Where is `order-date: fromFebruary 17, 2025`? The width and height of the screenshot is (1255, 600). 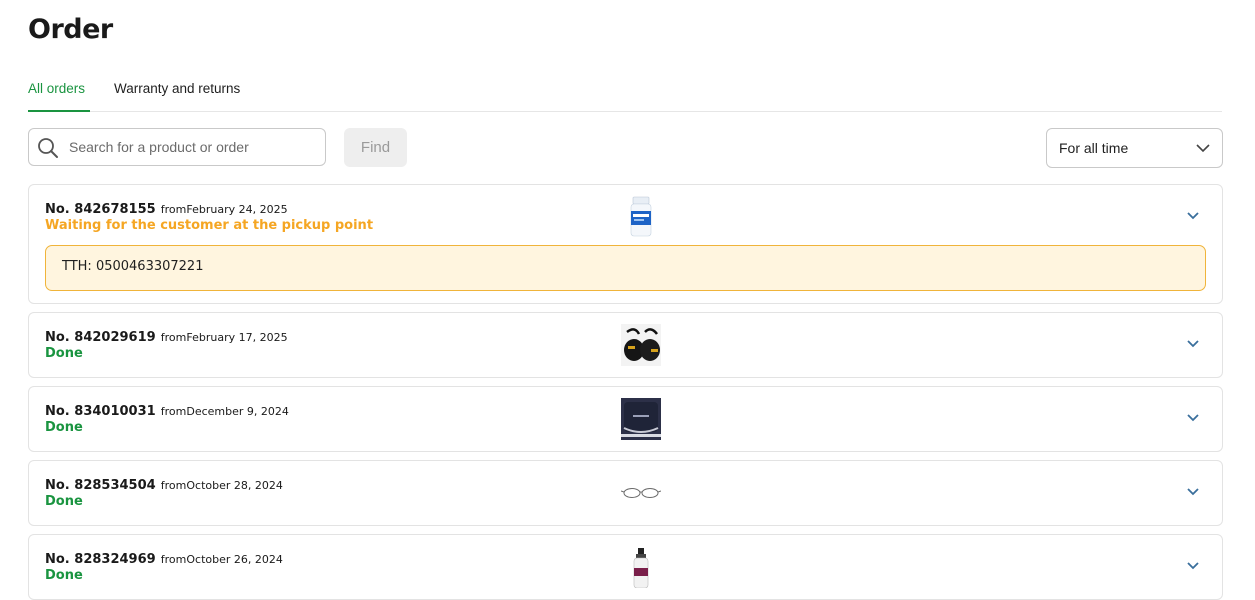
order-date: fromFebruary 17, 2025 is located at coordinates (224, 337).